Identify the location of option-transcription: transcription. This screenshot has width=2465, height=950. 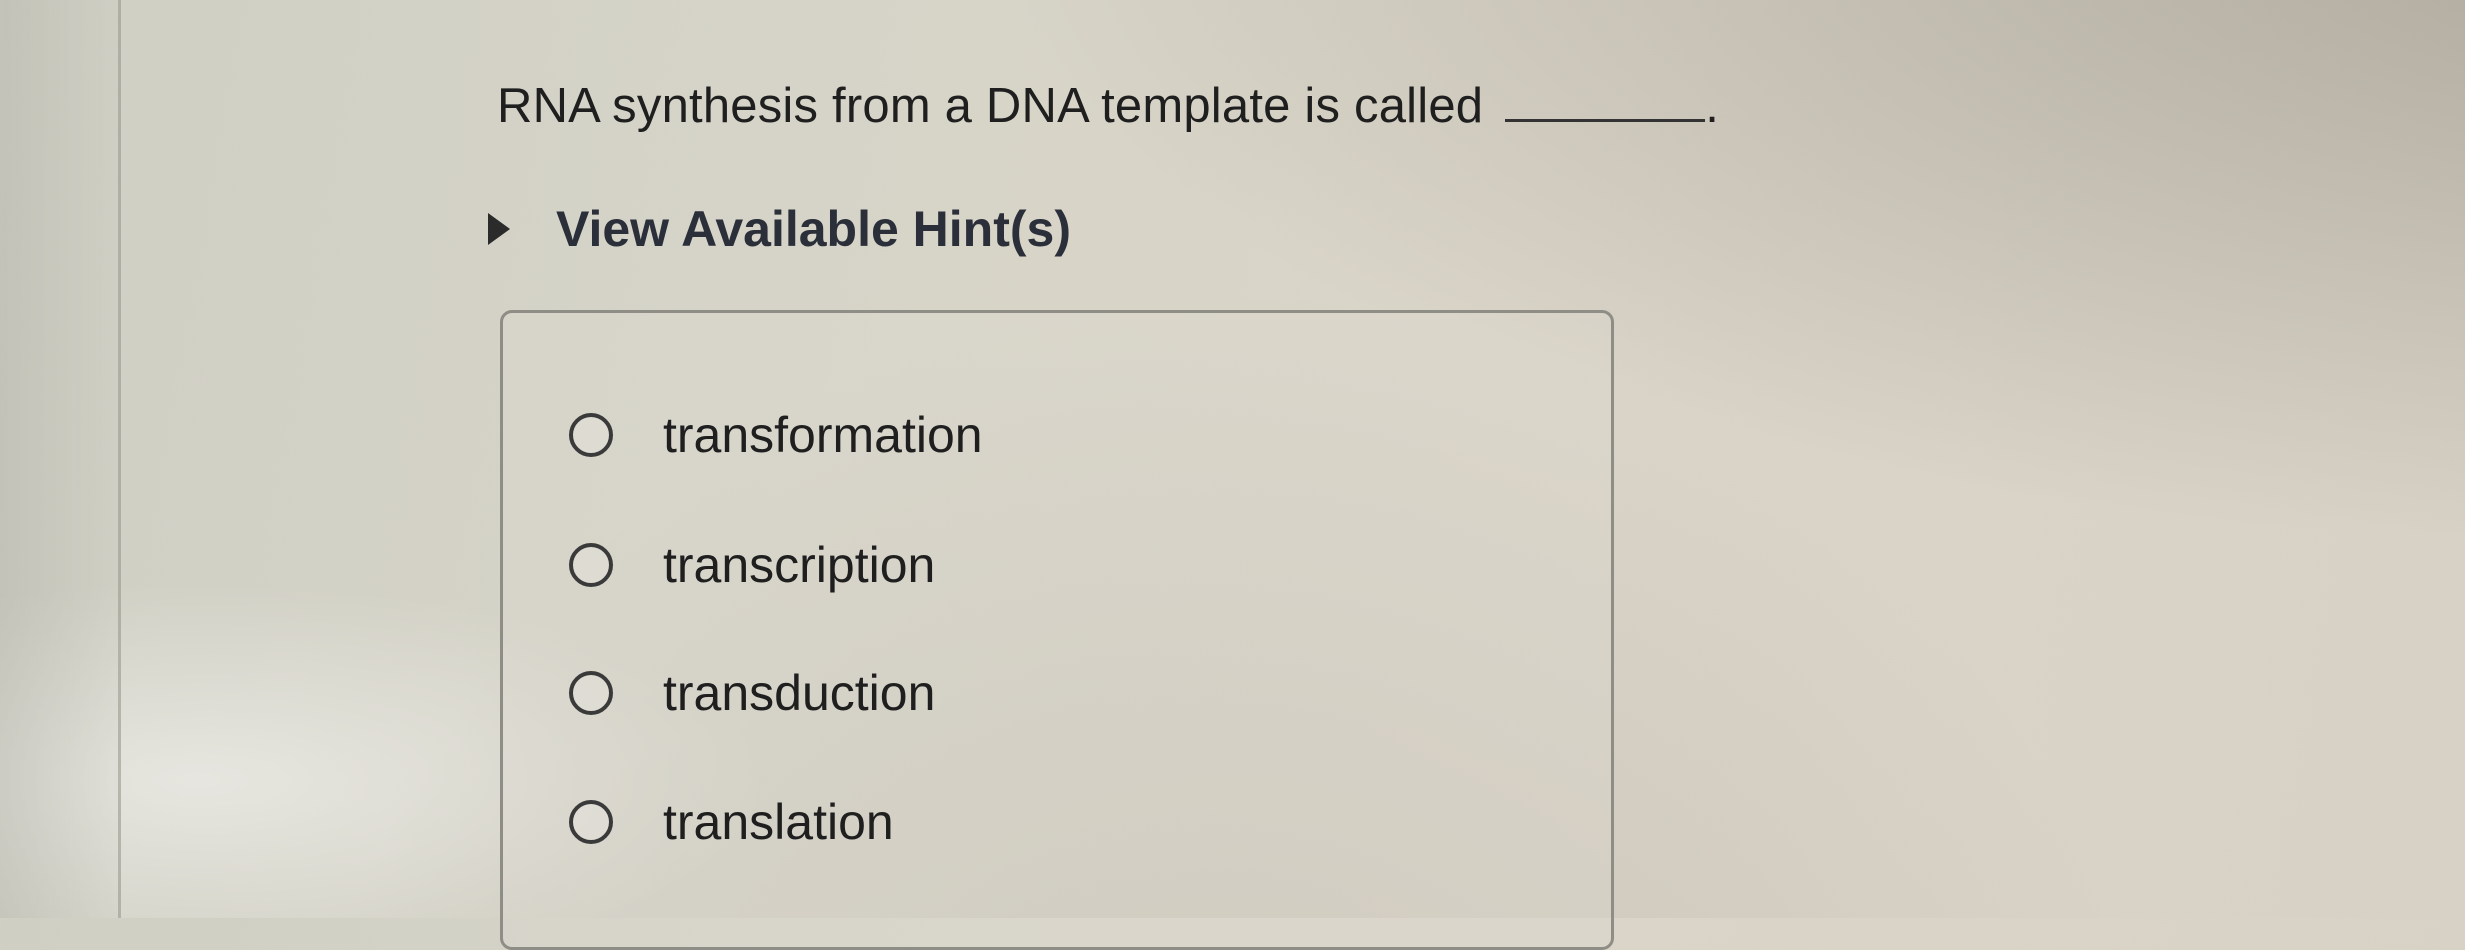
(752, 565).